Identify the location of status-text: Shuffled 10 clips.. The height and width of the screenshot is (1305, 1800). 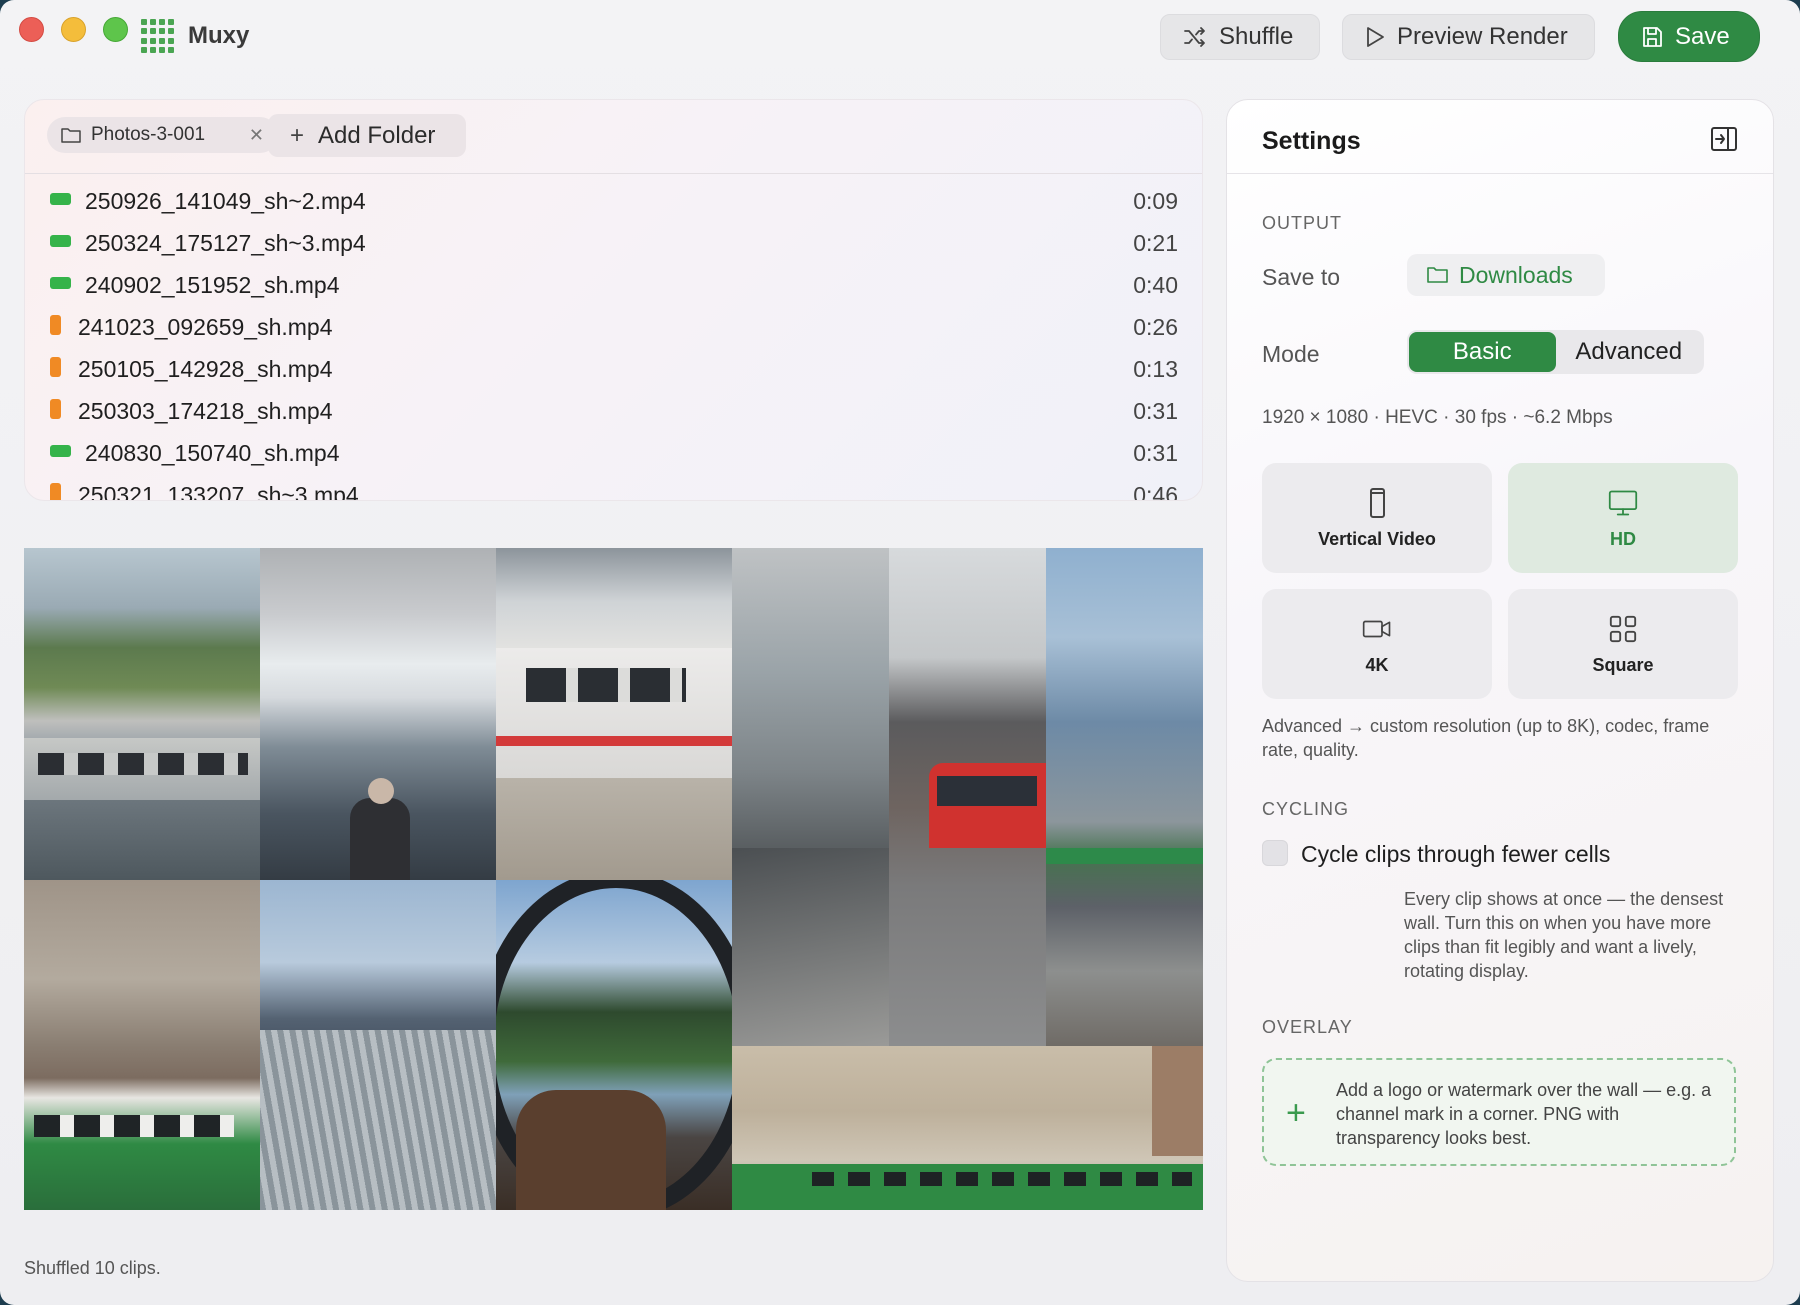
(92, 1268).